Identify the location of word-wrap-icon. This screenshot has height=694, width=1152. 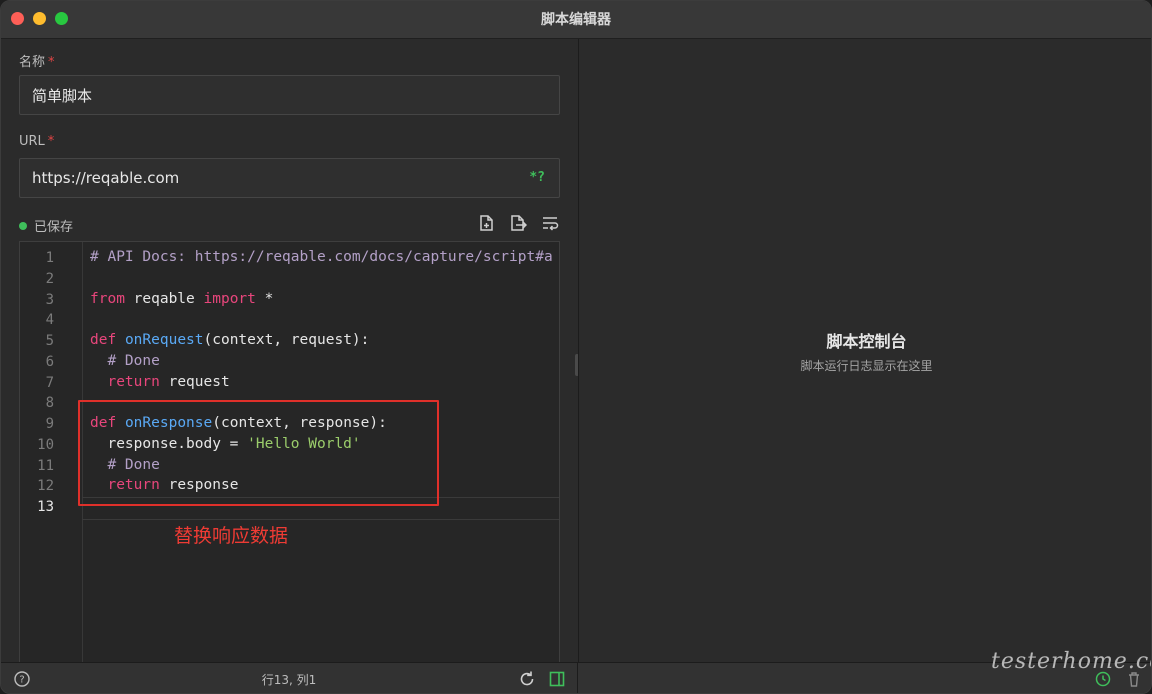
(550, 223).